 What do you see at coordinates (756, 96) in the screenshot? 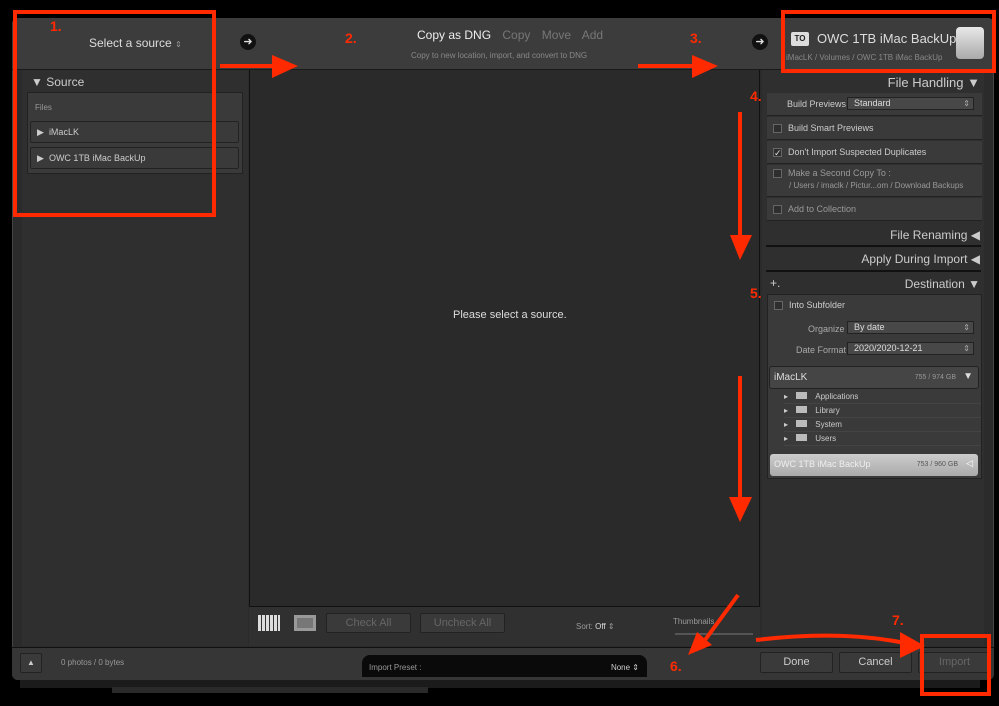
I see `annotation-step-4: 4.` at bounding box center [756, 96].